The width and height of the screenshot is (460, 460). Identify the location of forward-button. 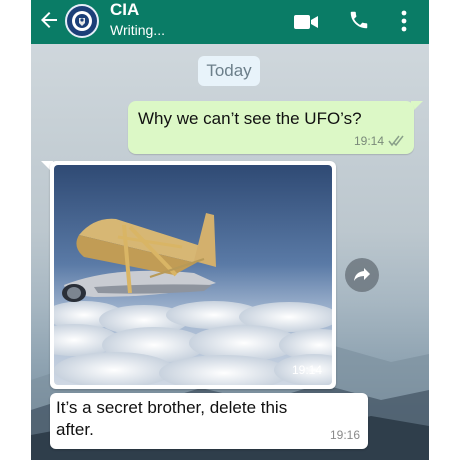
(362, 275).